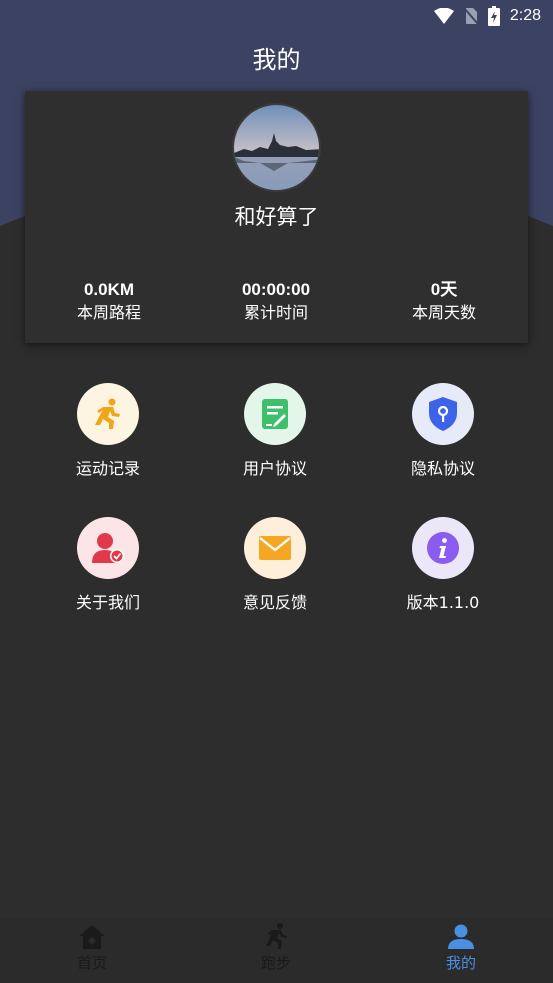 The width and height of the screenshot is (553, 983). Describe the element at coordinates (444, 302) in the screenshot. I see `stat-weekly-days: 0天 本周天数` at that location.